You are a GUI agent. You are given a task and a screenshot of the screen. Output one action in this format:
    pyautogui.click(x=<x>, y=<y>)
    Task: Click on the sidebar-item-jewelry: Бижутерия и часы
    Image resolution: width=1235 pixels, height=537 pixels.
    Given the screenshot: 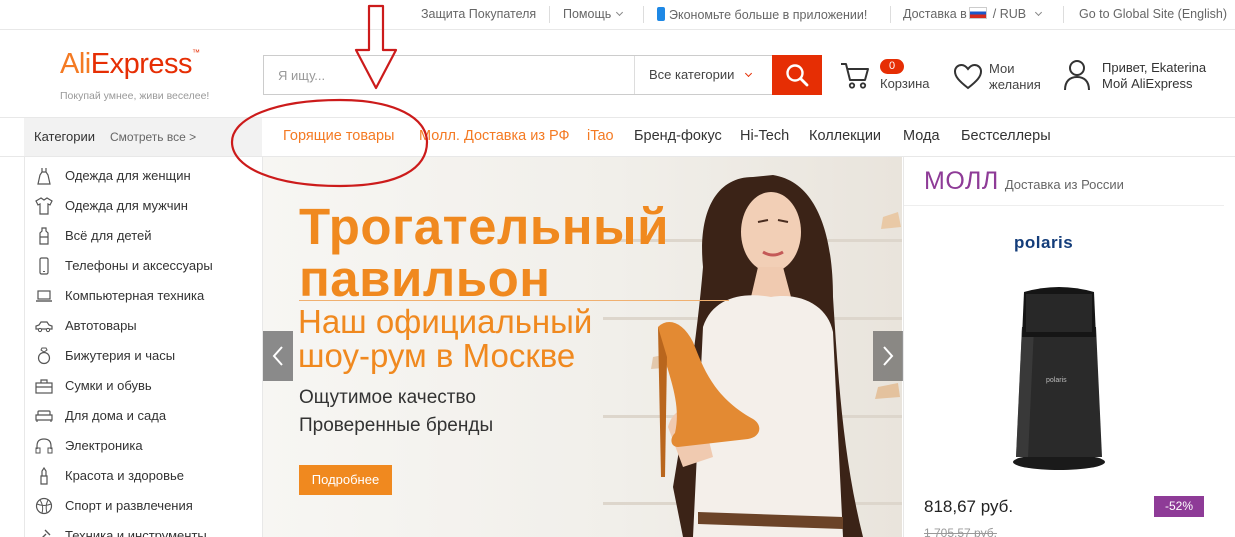 What is the action you would take?
    pyautogui.click(x=144, y=356)
    